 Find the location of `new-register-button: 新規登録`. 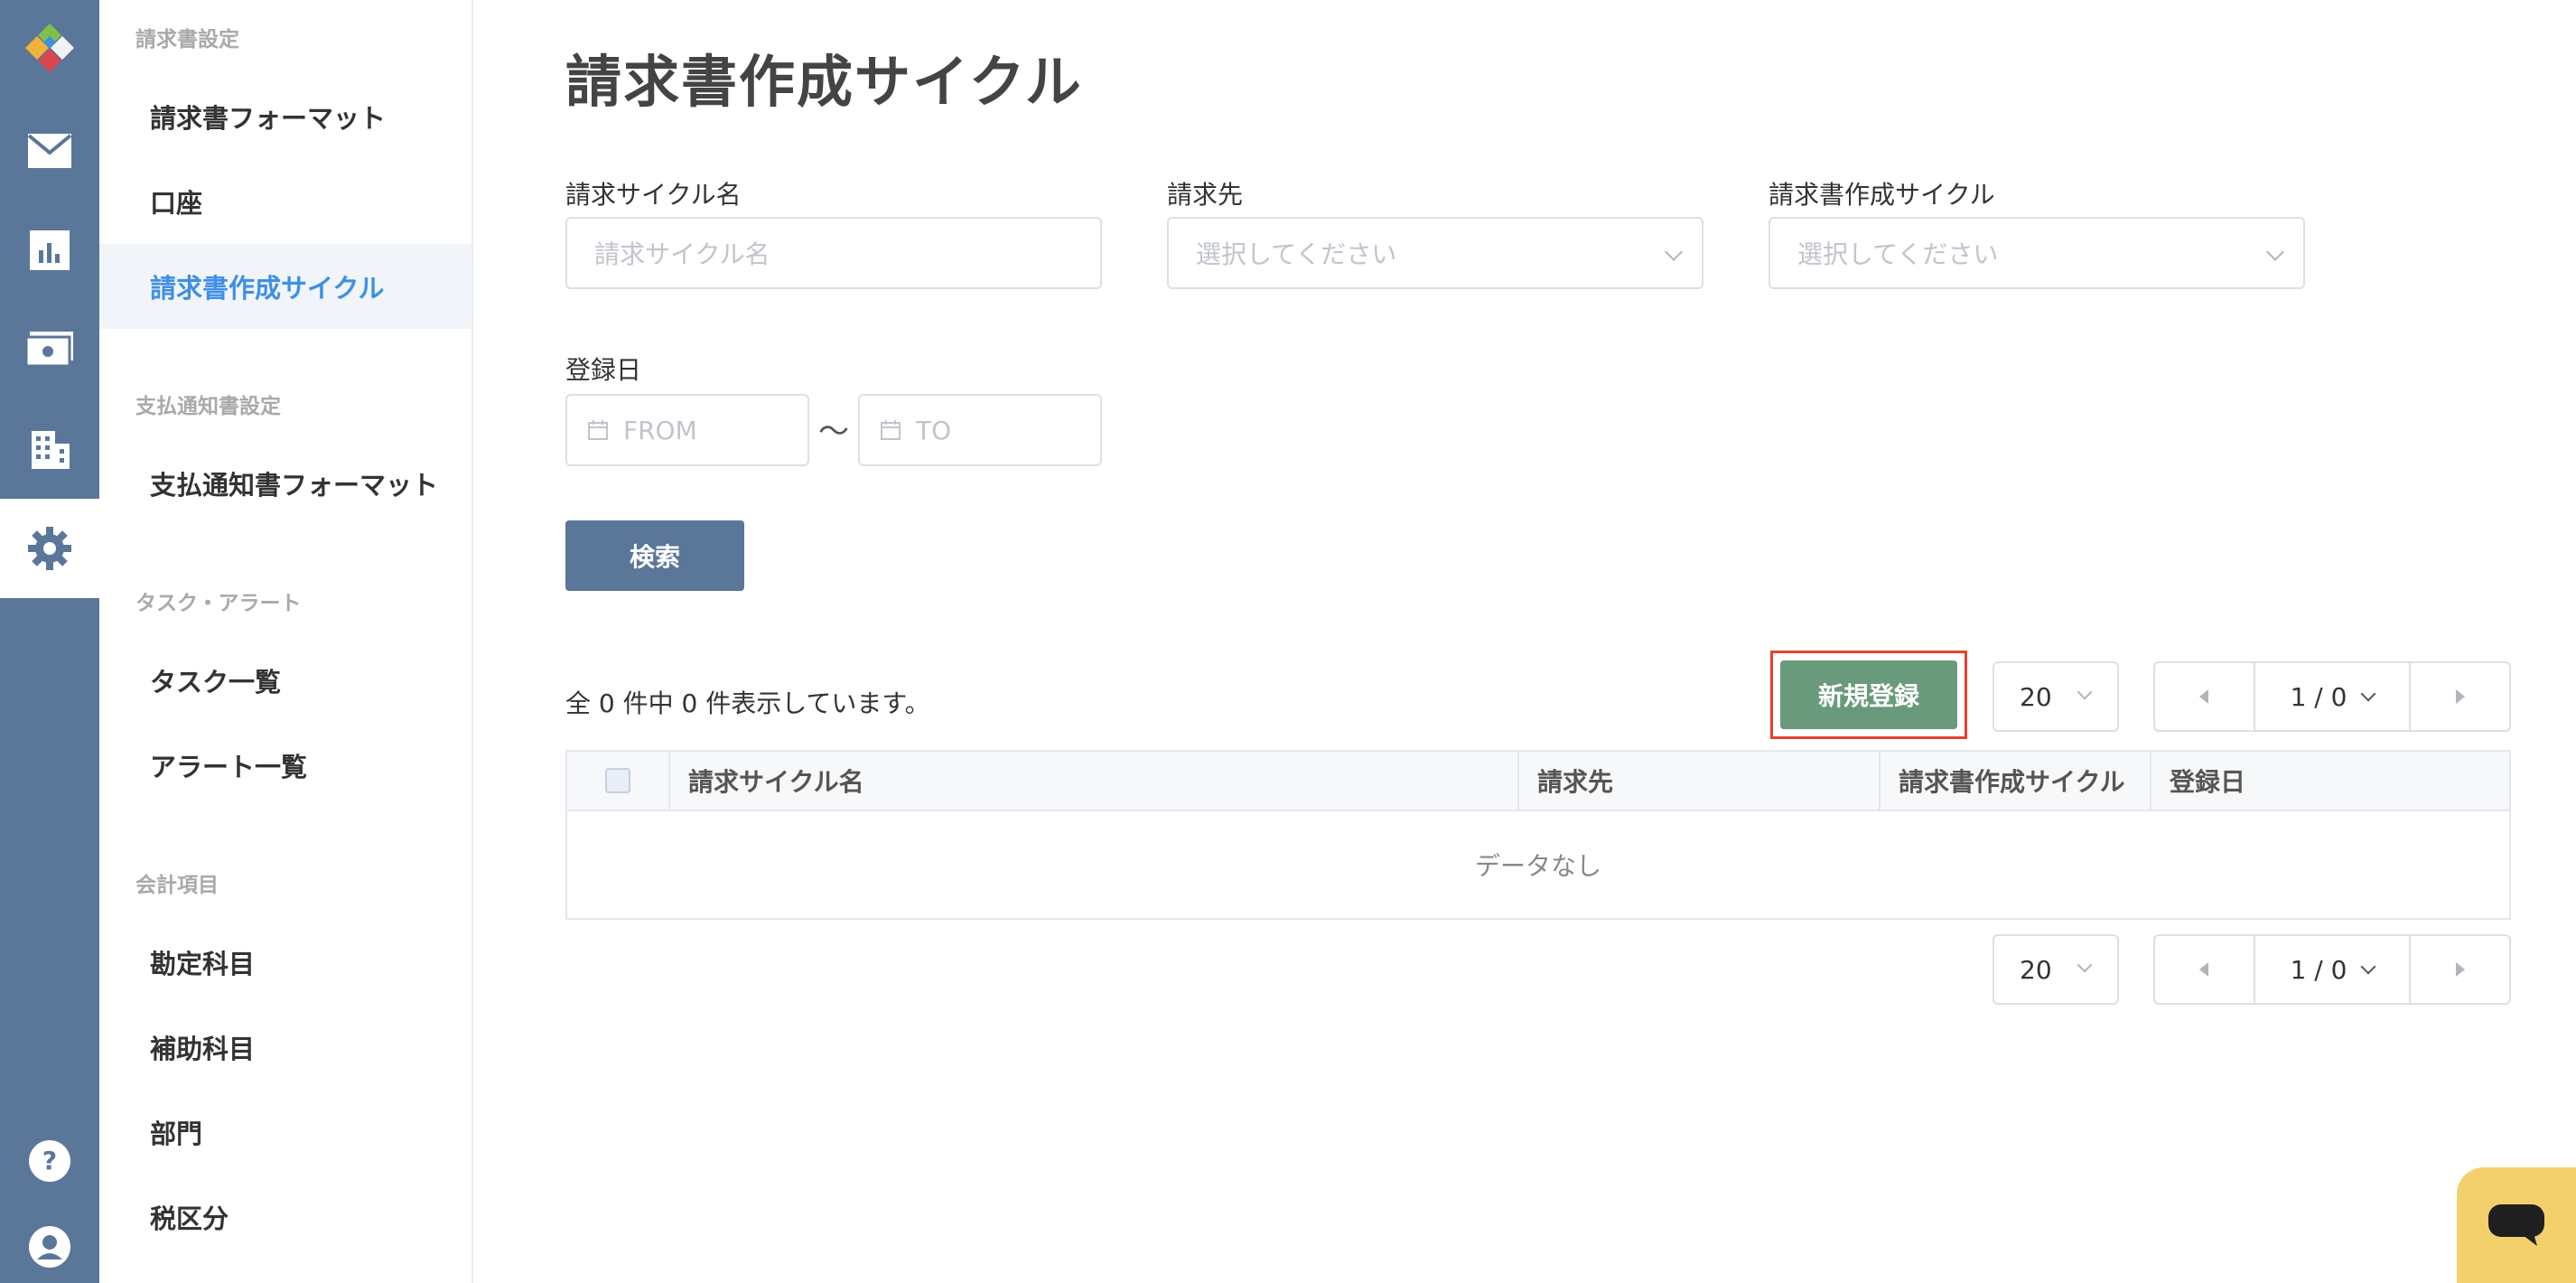

new-register-button: 新規登録 is located at coordinates (1869, 694).